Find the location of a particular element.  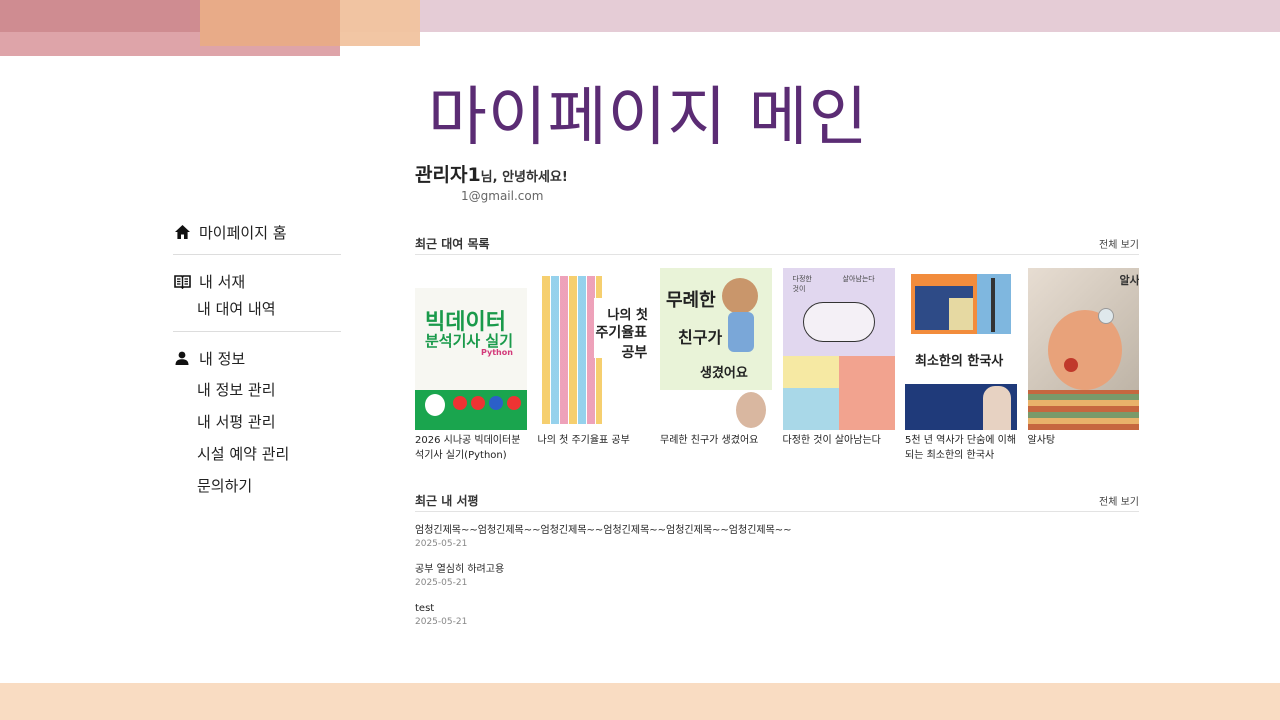

book-title: 나의 첫 주기율표 공부 is located at coordinates (583, 440).